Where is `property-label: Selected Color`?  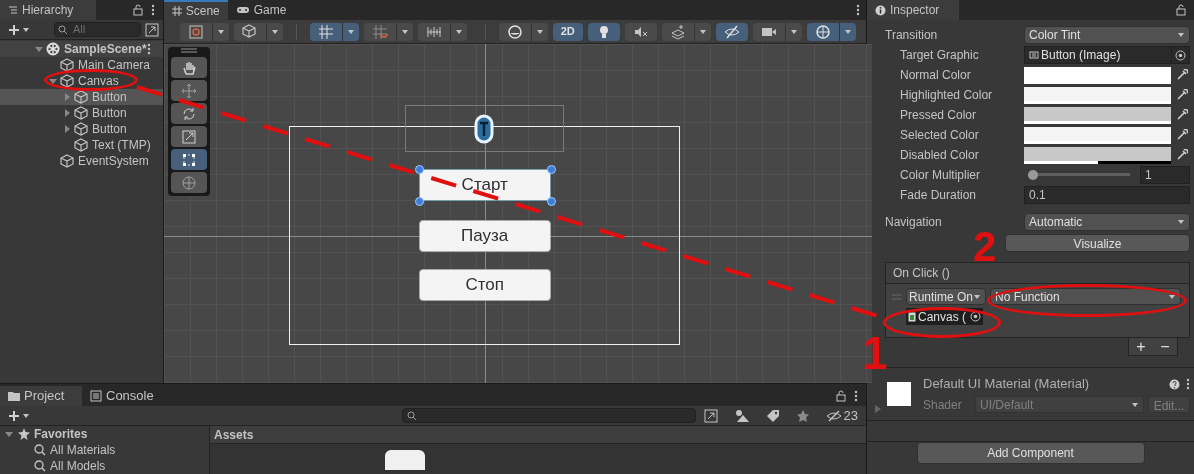
property-label: Selected Color is located at coordinates (940, 135).